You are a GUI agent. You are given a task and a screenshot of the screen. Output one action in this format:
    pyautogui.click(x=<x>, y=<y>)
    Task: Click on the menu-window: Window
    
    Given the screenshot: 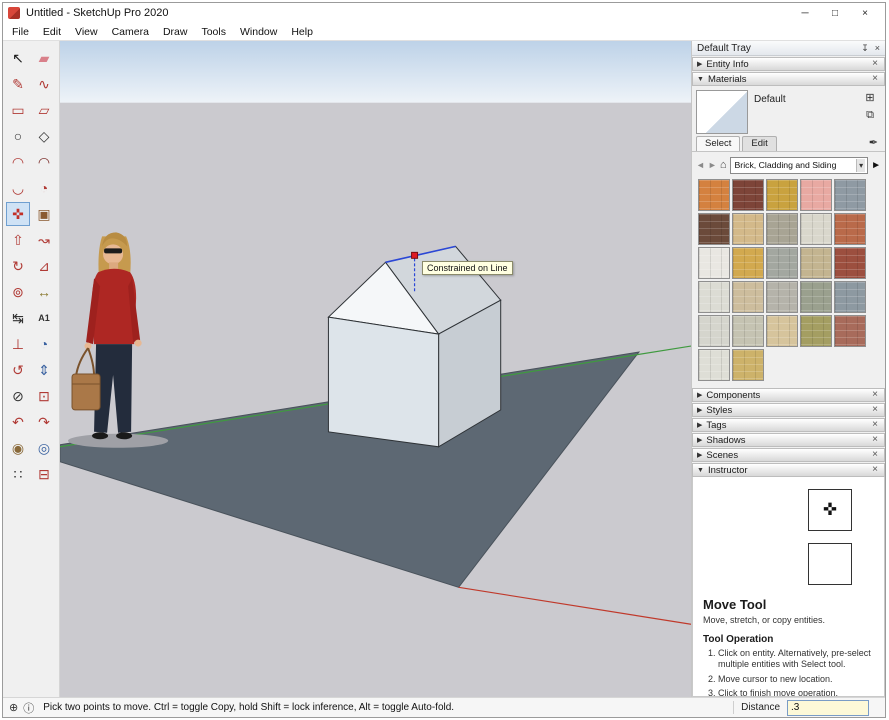 What is the action you would take?
    pyautogui.click(x=258, y=32)
    